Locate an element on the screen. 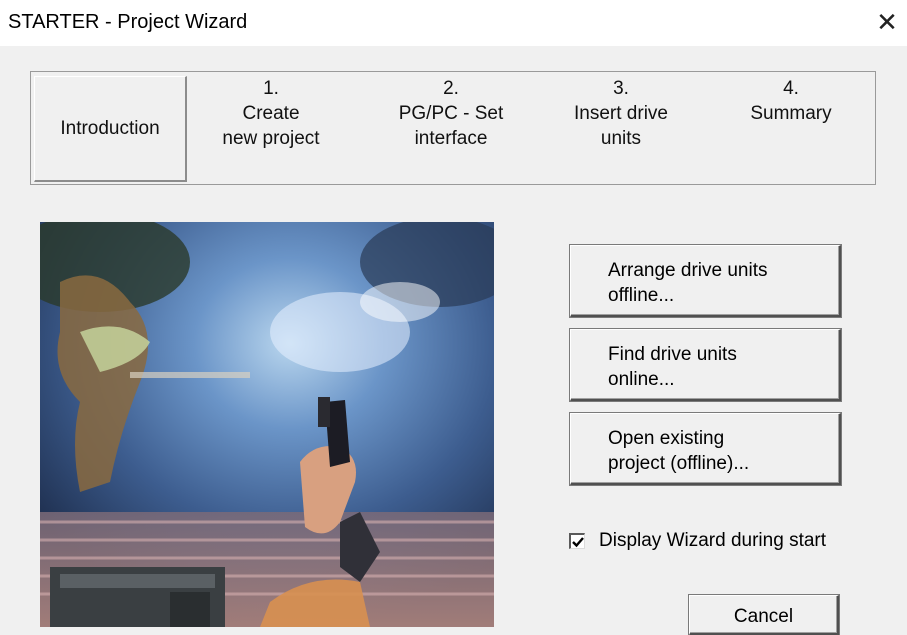 The height and width of the screenshot is (635, 907). step-number: 4. is located at coordinates (791, 88).